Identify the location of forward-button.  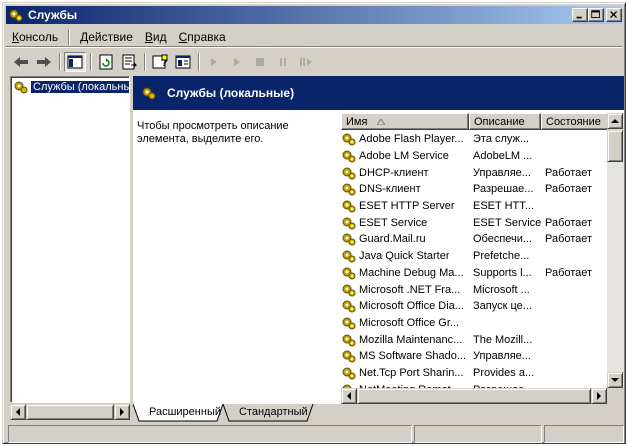
(44, 62).